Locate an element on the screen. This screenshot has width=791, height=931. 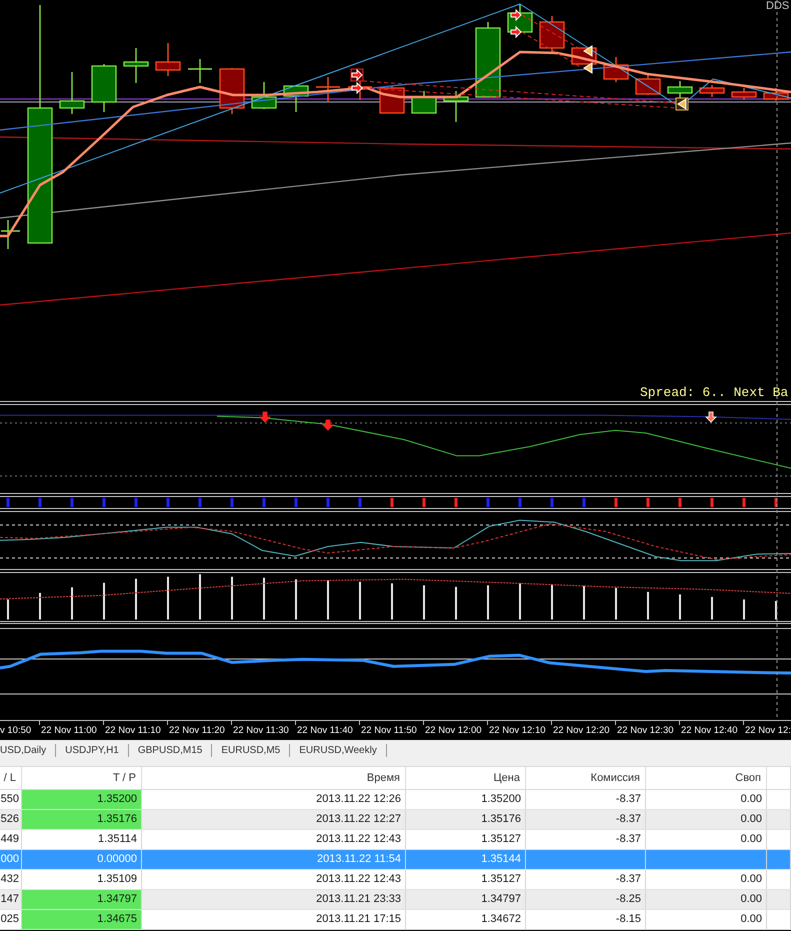
table-row: 526 1.35176 2013.11.22 12:27 1.35176 -8.37 0.00 is located at coordinates (395, 820).